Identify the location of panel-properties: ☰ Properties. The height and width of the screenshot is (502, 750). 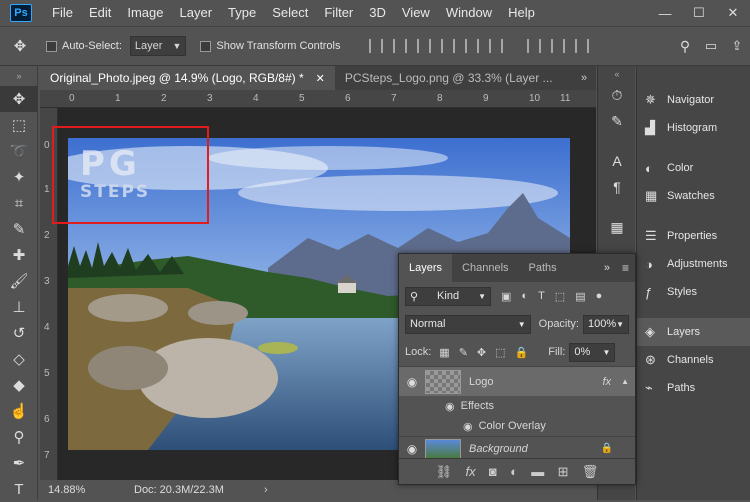
(693, 236).